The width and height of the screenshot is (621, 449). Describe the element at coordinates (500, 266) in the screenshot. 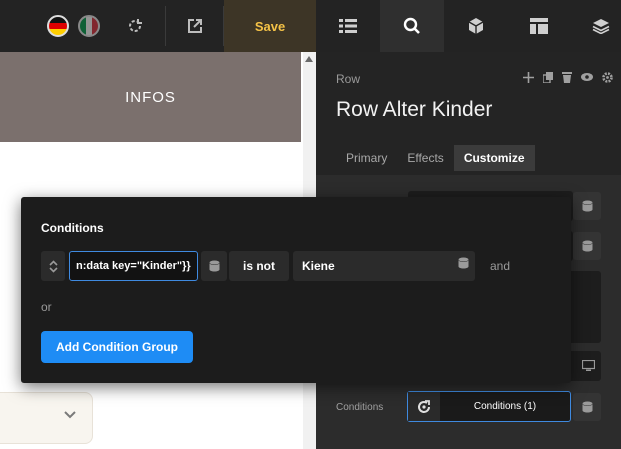

I see `and-button: and` at that location.